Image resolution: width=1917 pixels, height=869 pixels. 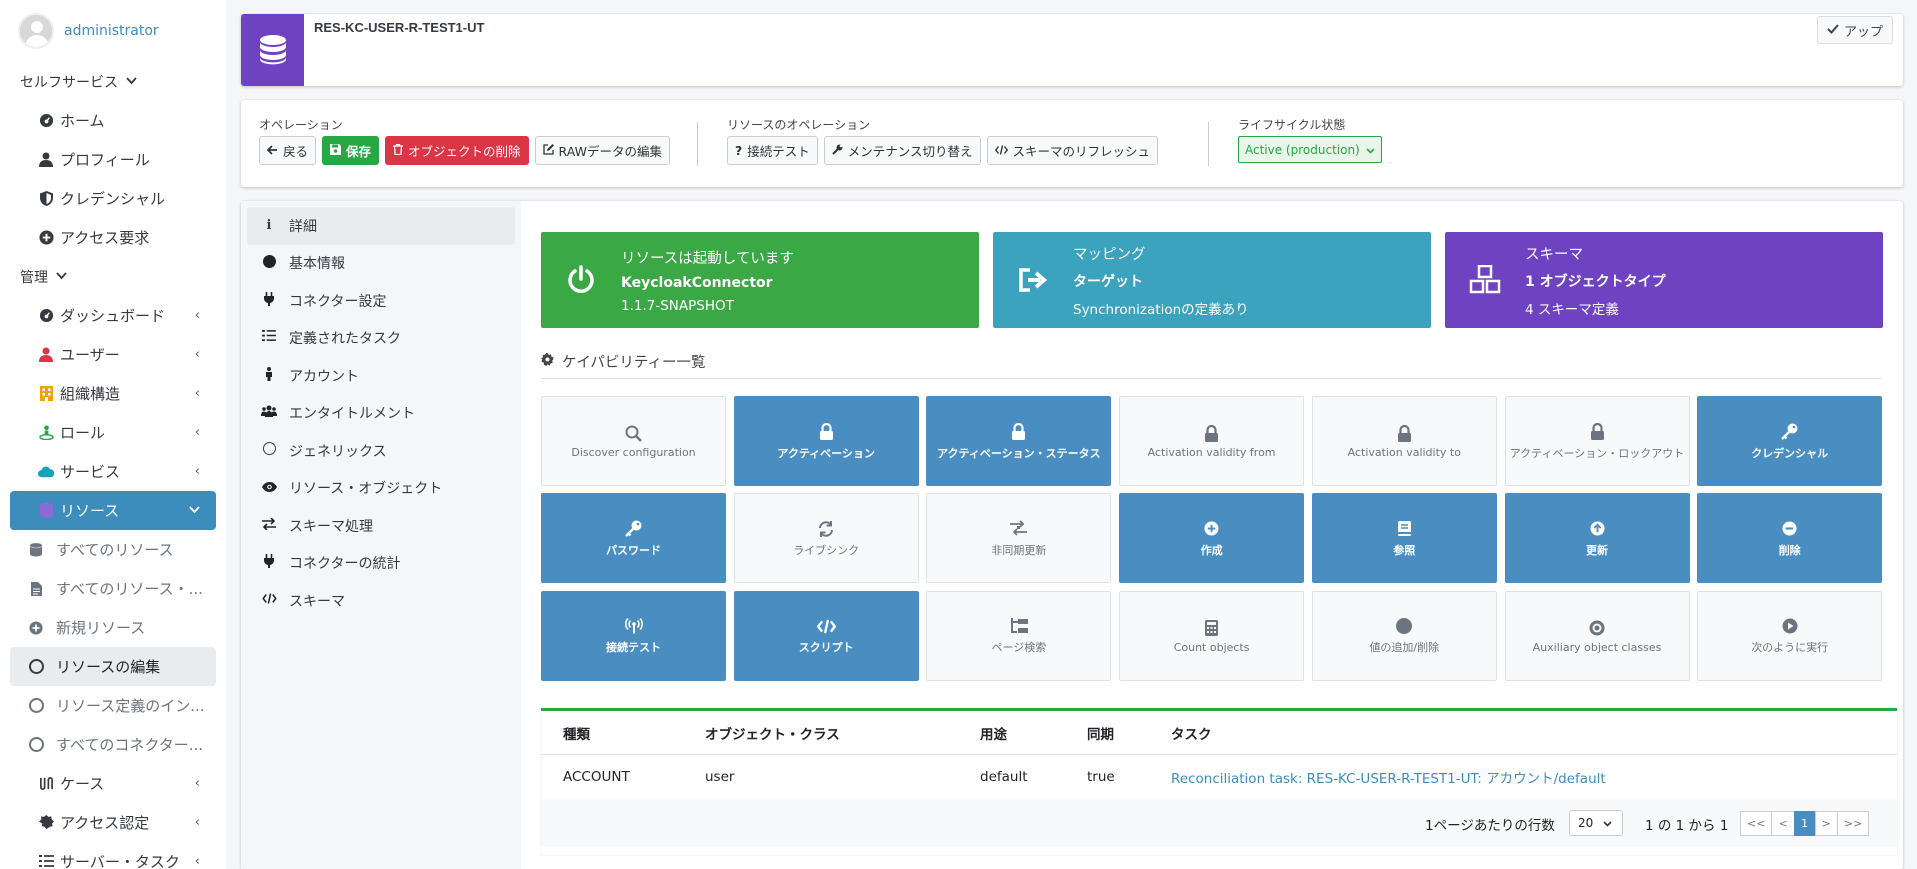 What do you see at coordinates (113, 855) in the screenshot?
I see `nav-server-tasks: サーバー・タスク ‹` at bounding box center [113, 855].